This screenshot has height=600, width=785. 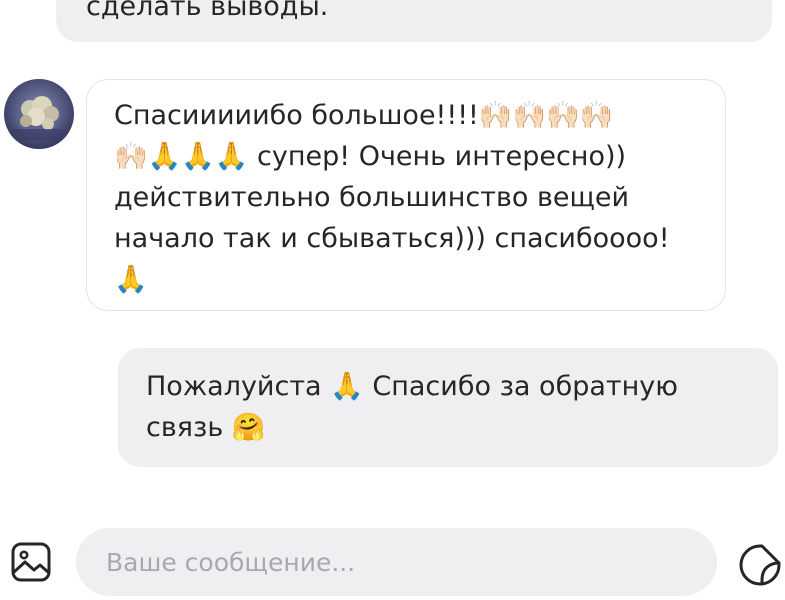 I want to click on sender-avatar, so click(x=39, y=114).